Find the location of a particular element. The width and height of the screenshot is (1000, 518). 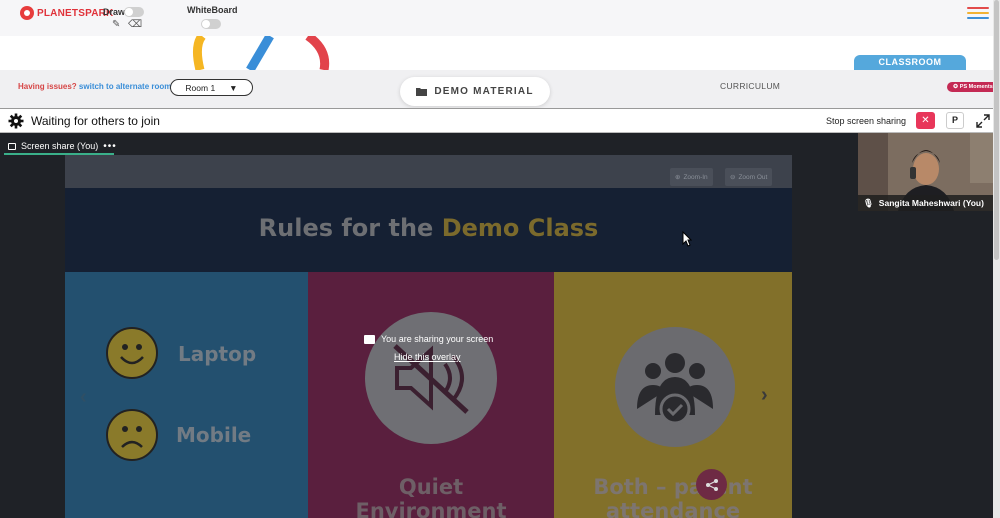

mute-speaker-circle is located at coordinates (431, 378).